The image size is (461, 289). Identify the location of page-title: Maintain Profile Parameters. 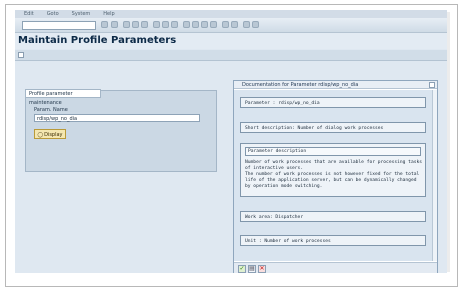
(97, 40).